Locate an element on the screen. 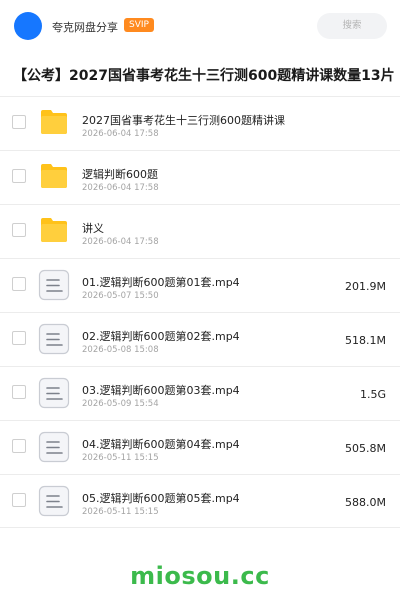  list-item: 讲义 2026-06-04 17:58 is located at coordinates (200, 231).